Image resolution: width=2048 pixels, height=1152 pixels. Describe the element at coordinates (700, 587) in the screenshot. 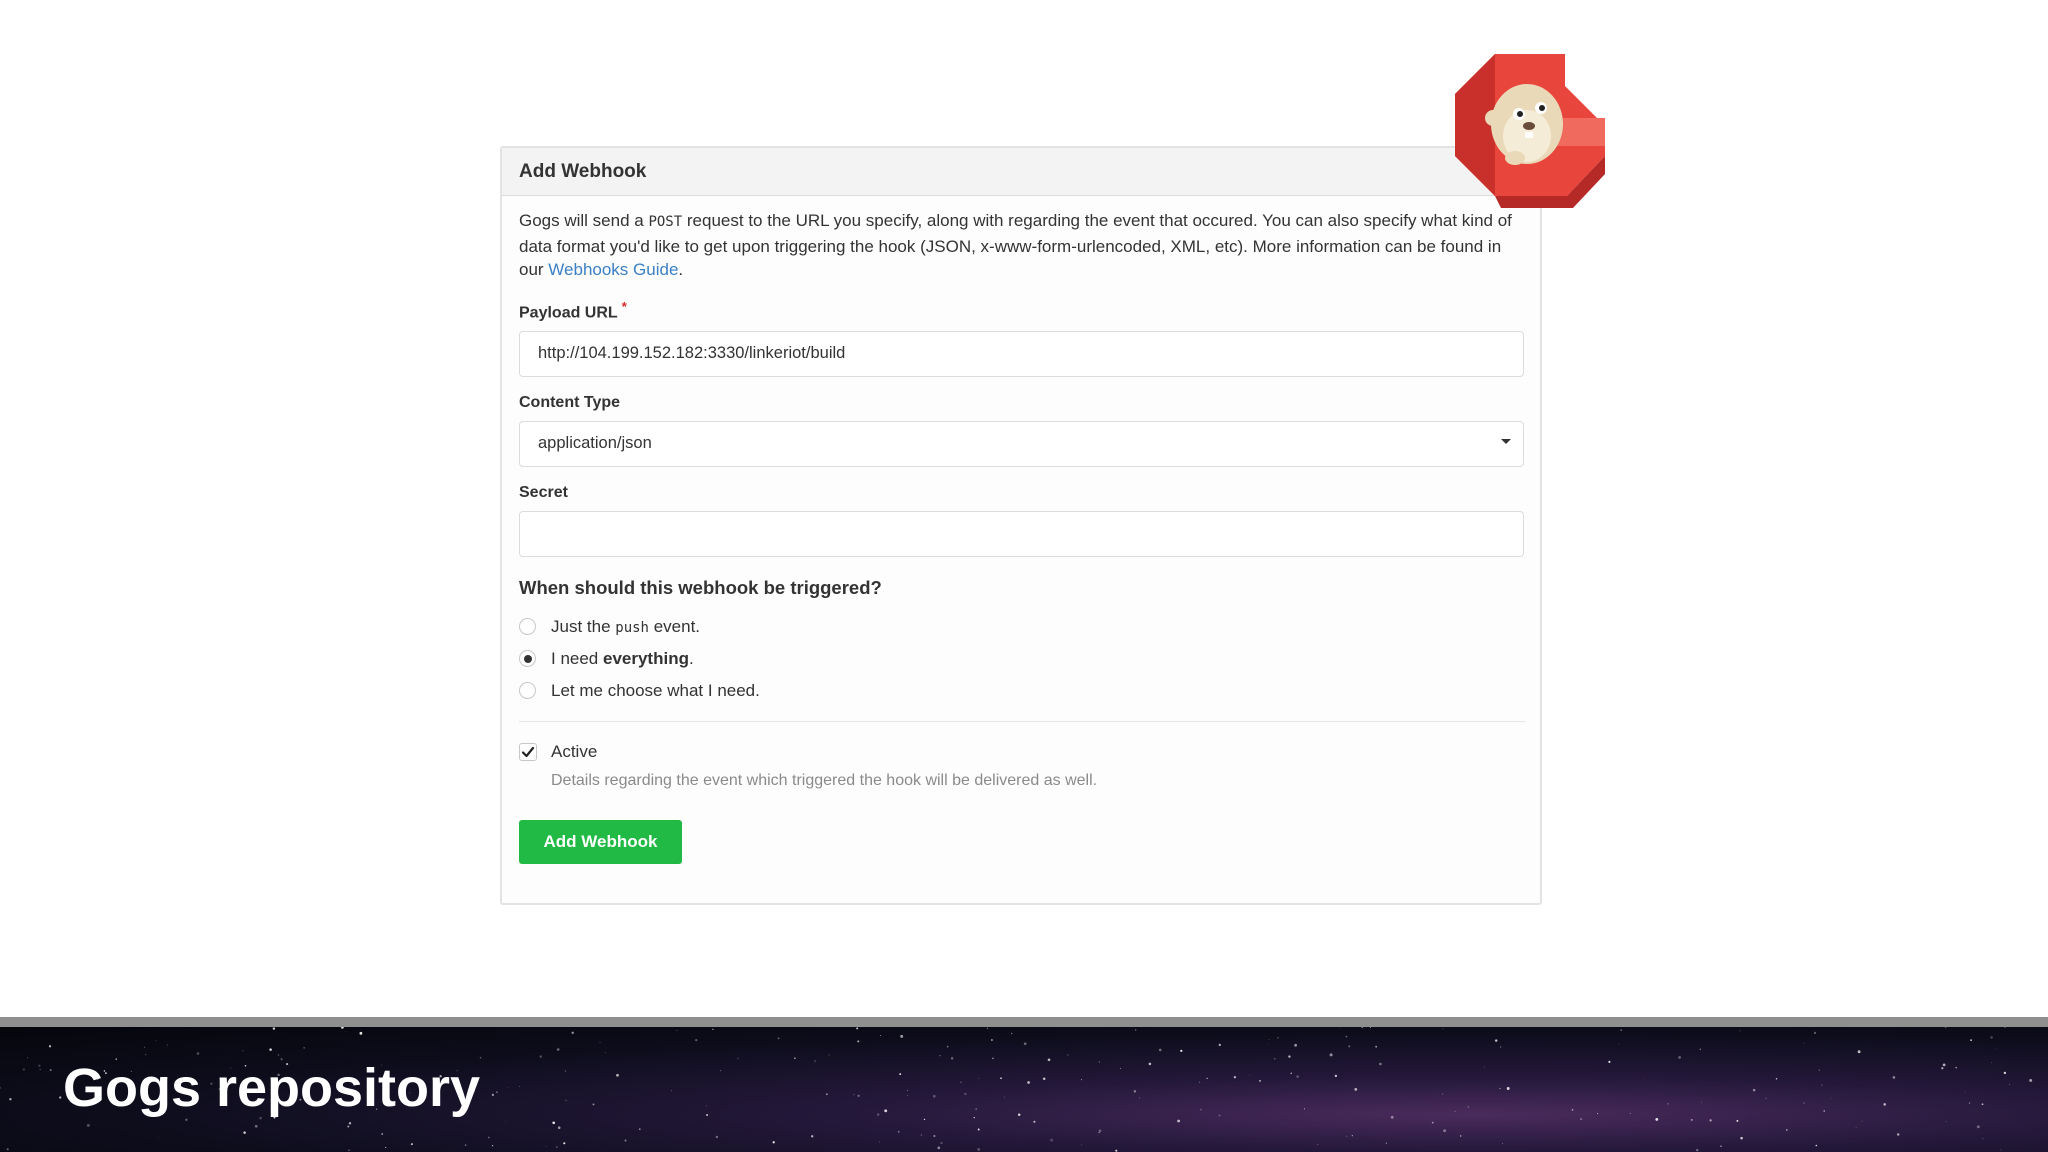

I see `trigger-question: When should this webhook be triggered?` at that location.